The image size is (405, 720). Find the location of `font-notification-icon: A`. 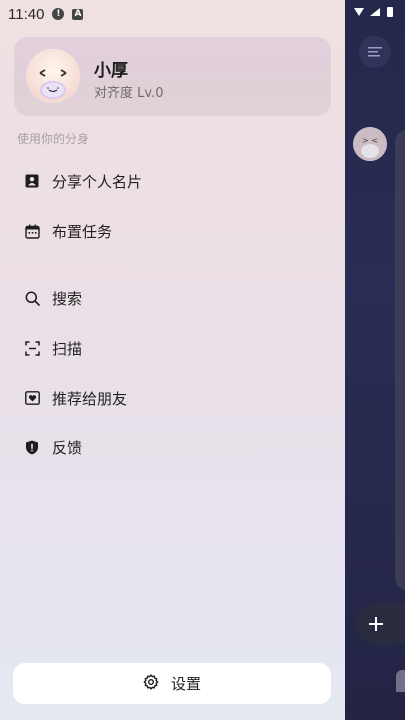

font-notification-icon: A is located at coordinates (78, 14).